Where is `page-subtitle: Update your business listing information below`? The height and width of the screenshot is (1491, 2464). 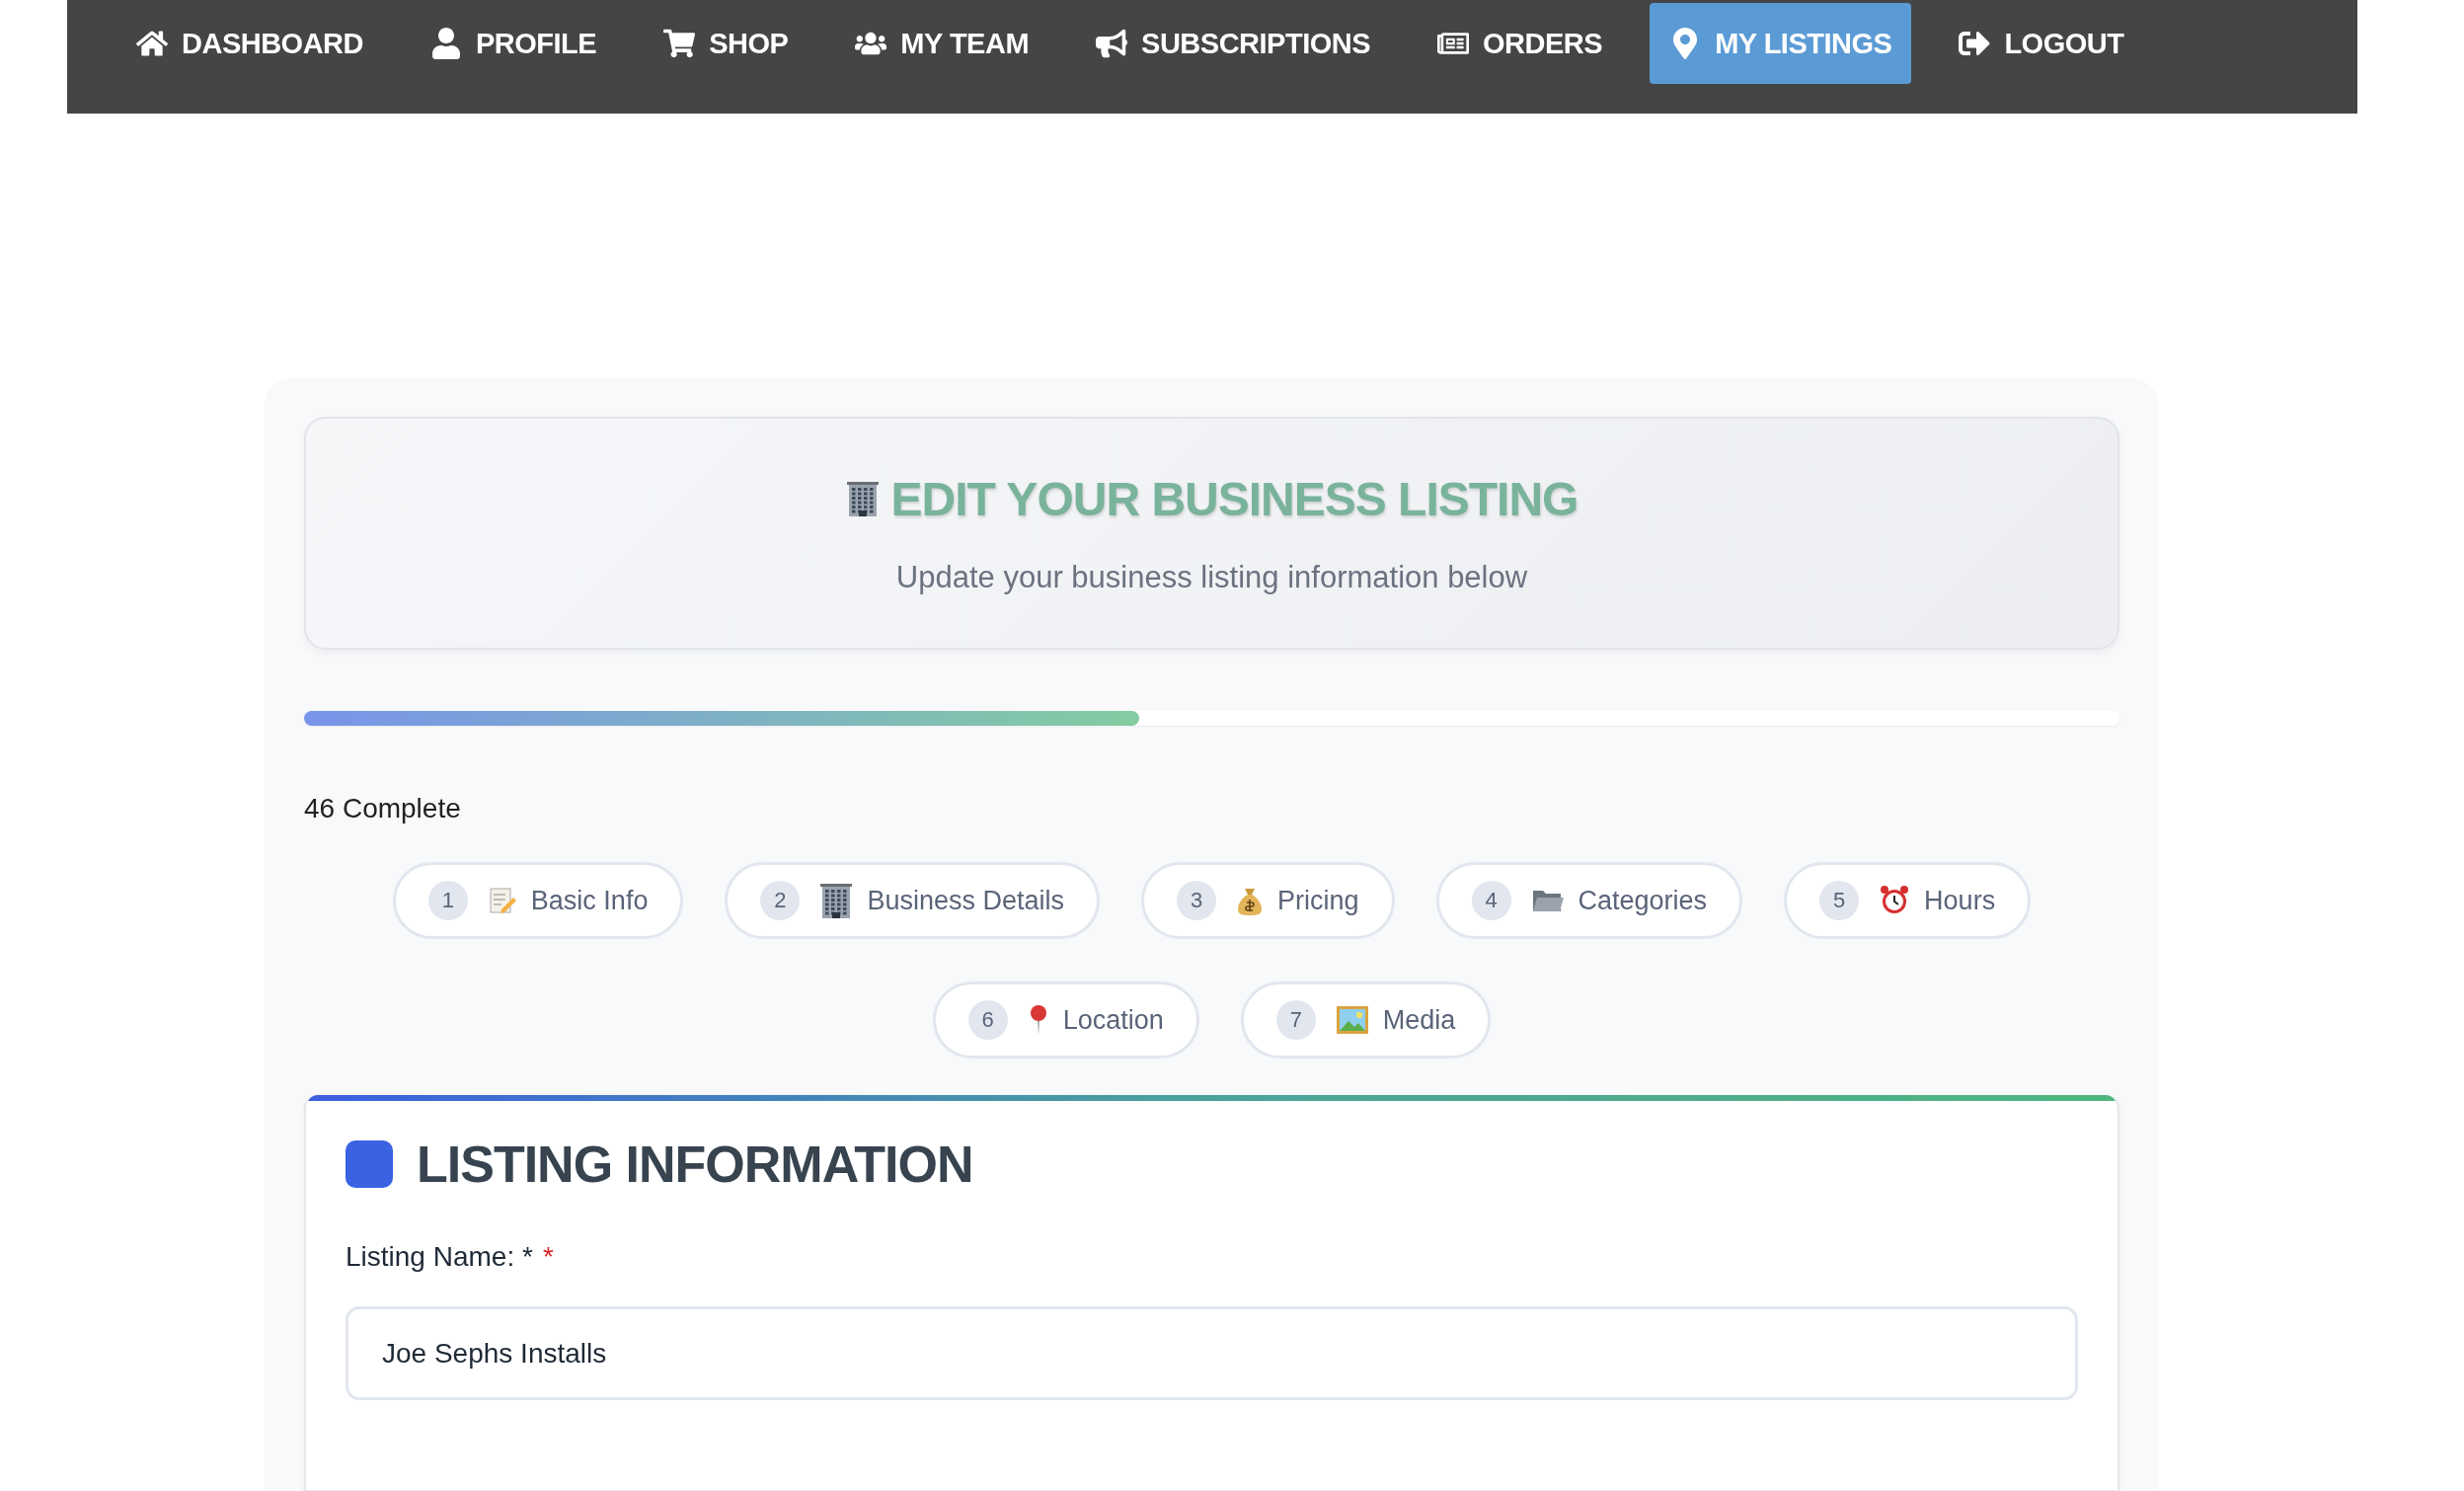 page-subtitle: Update your business listing information below is located at coordinates (1211, 577).